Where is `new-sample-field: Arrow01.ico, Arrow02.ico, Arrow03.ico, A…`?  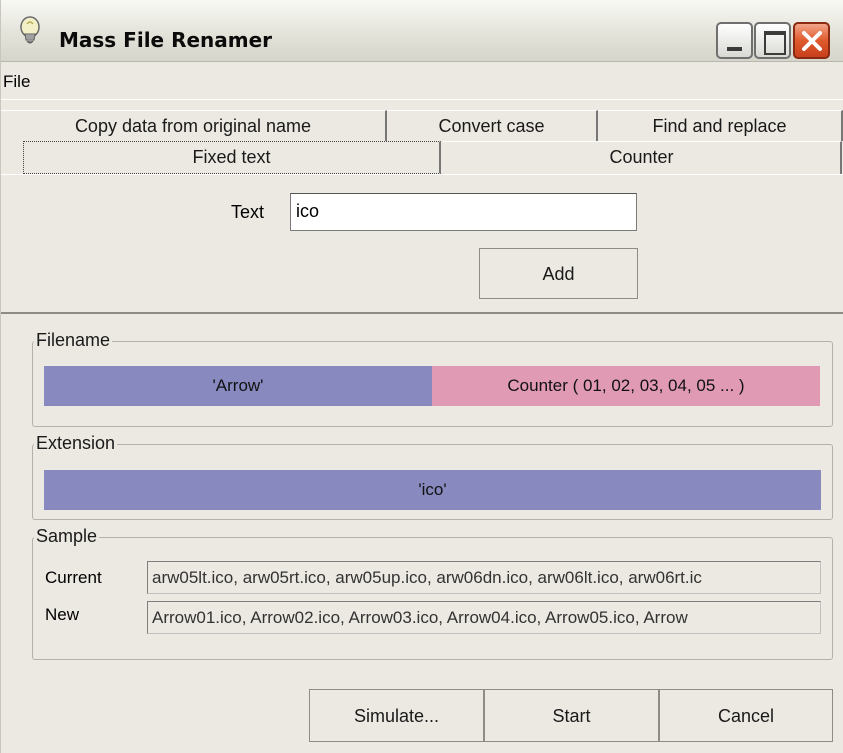
new-sample-field: Arrow01.ico, Arrow02.ico, Arrow03.ico, A… is located at coordinates (484, 617).